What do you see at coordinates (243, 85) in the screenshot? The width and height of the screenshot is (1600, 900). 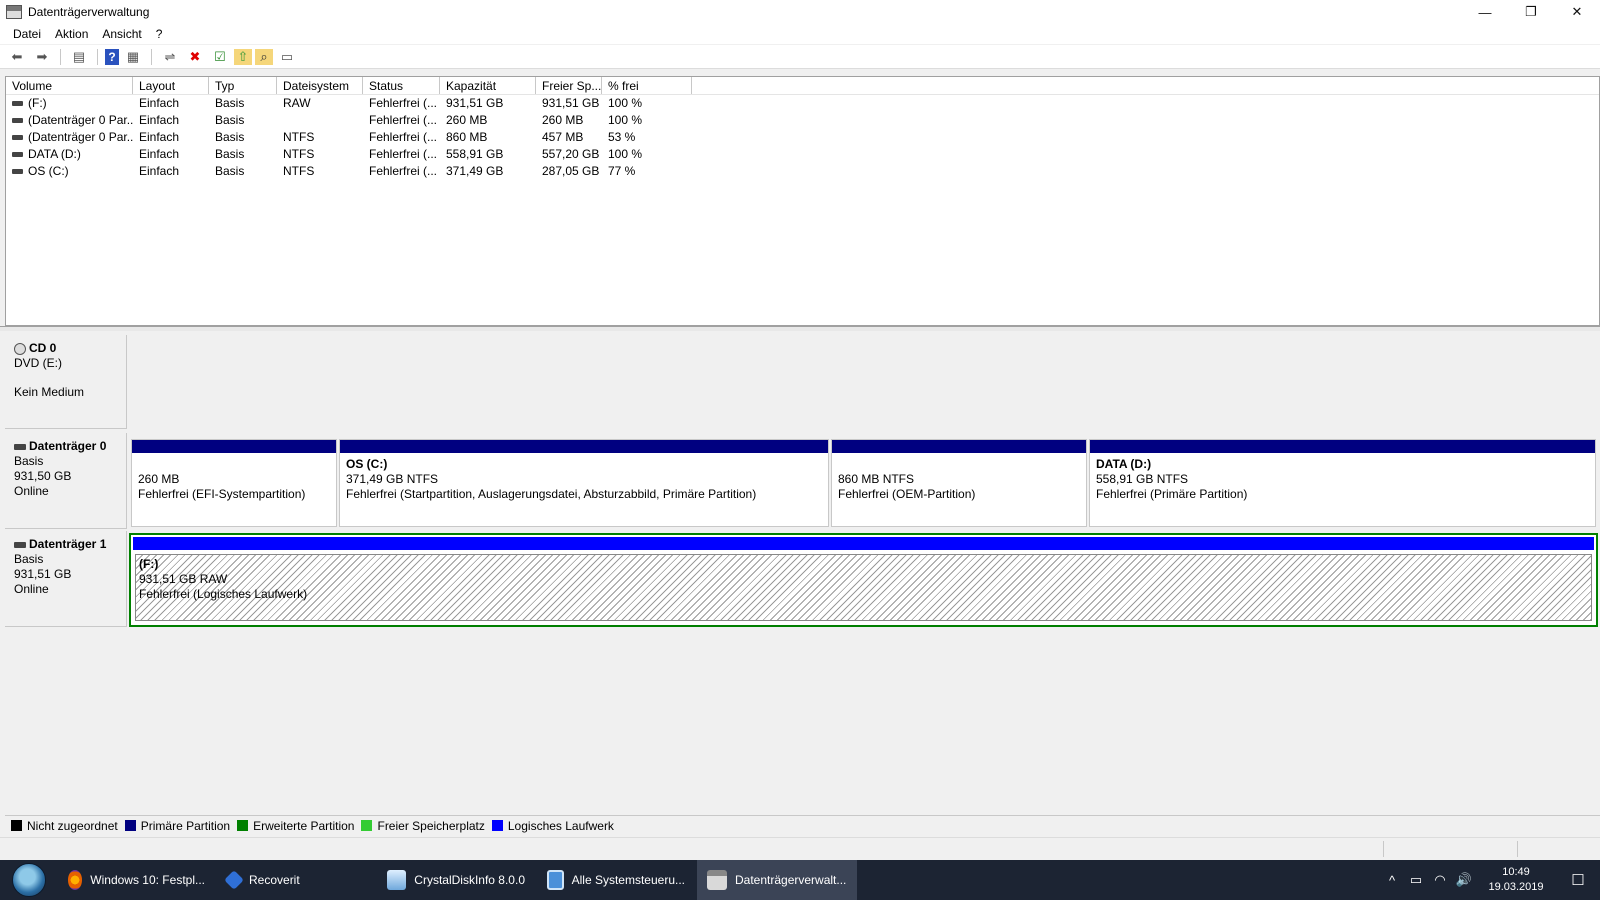 I see `column-header-typ: Typ` at bounding box center [243, 85].